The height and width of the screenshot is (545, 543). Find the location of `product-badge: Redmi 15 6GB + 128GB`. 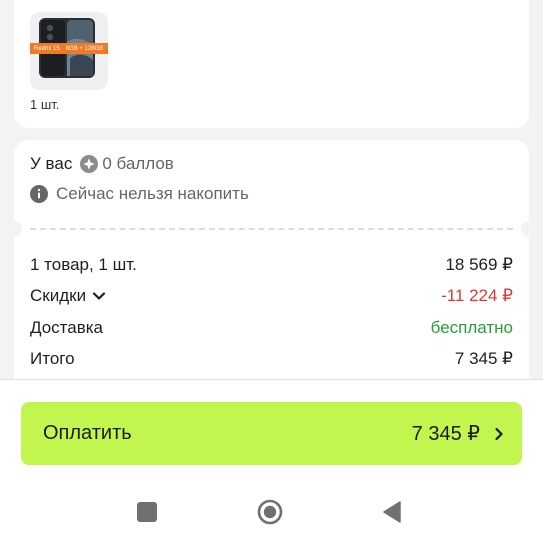

product-badge: Redmi 15 6GB + 128GB is located at coordinates (69, 48).